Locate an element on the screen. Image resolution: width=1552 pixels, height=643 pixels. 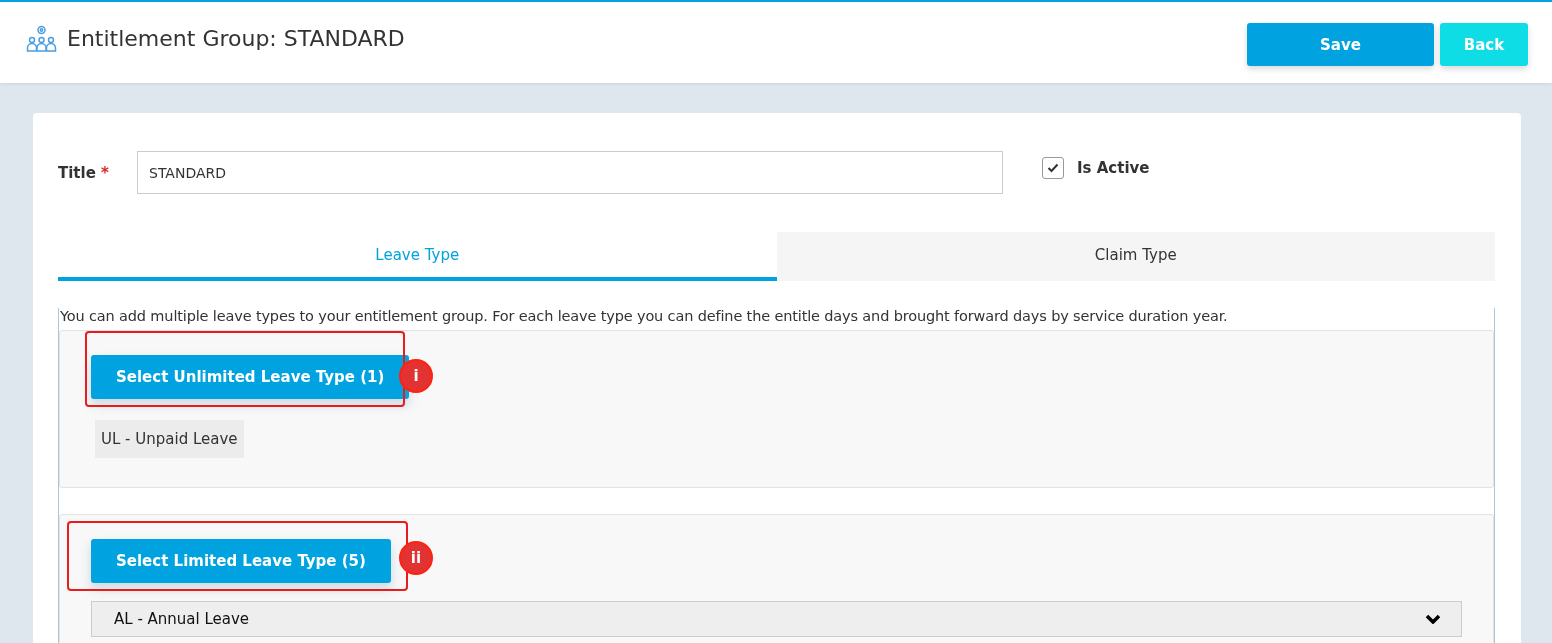
back-button: Back is located at coordinates (1484, 44).